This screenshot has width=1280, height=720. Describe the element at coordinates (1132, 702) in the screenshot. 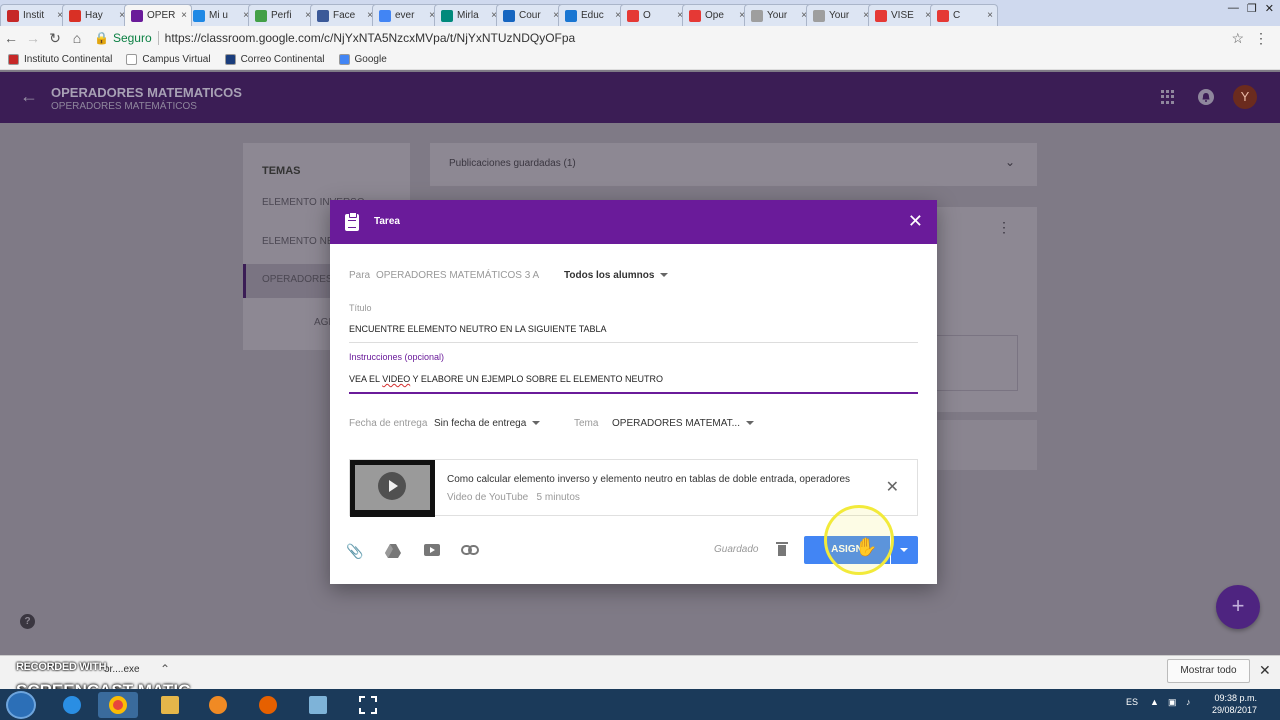

I see `language-indicator: ES` at that location.